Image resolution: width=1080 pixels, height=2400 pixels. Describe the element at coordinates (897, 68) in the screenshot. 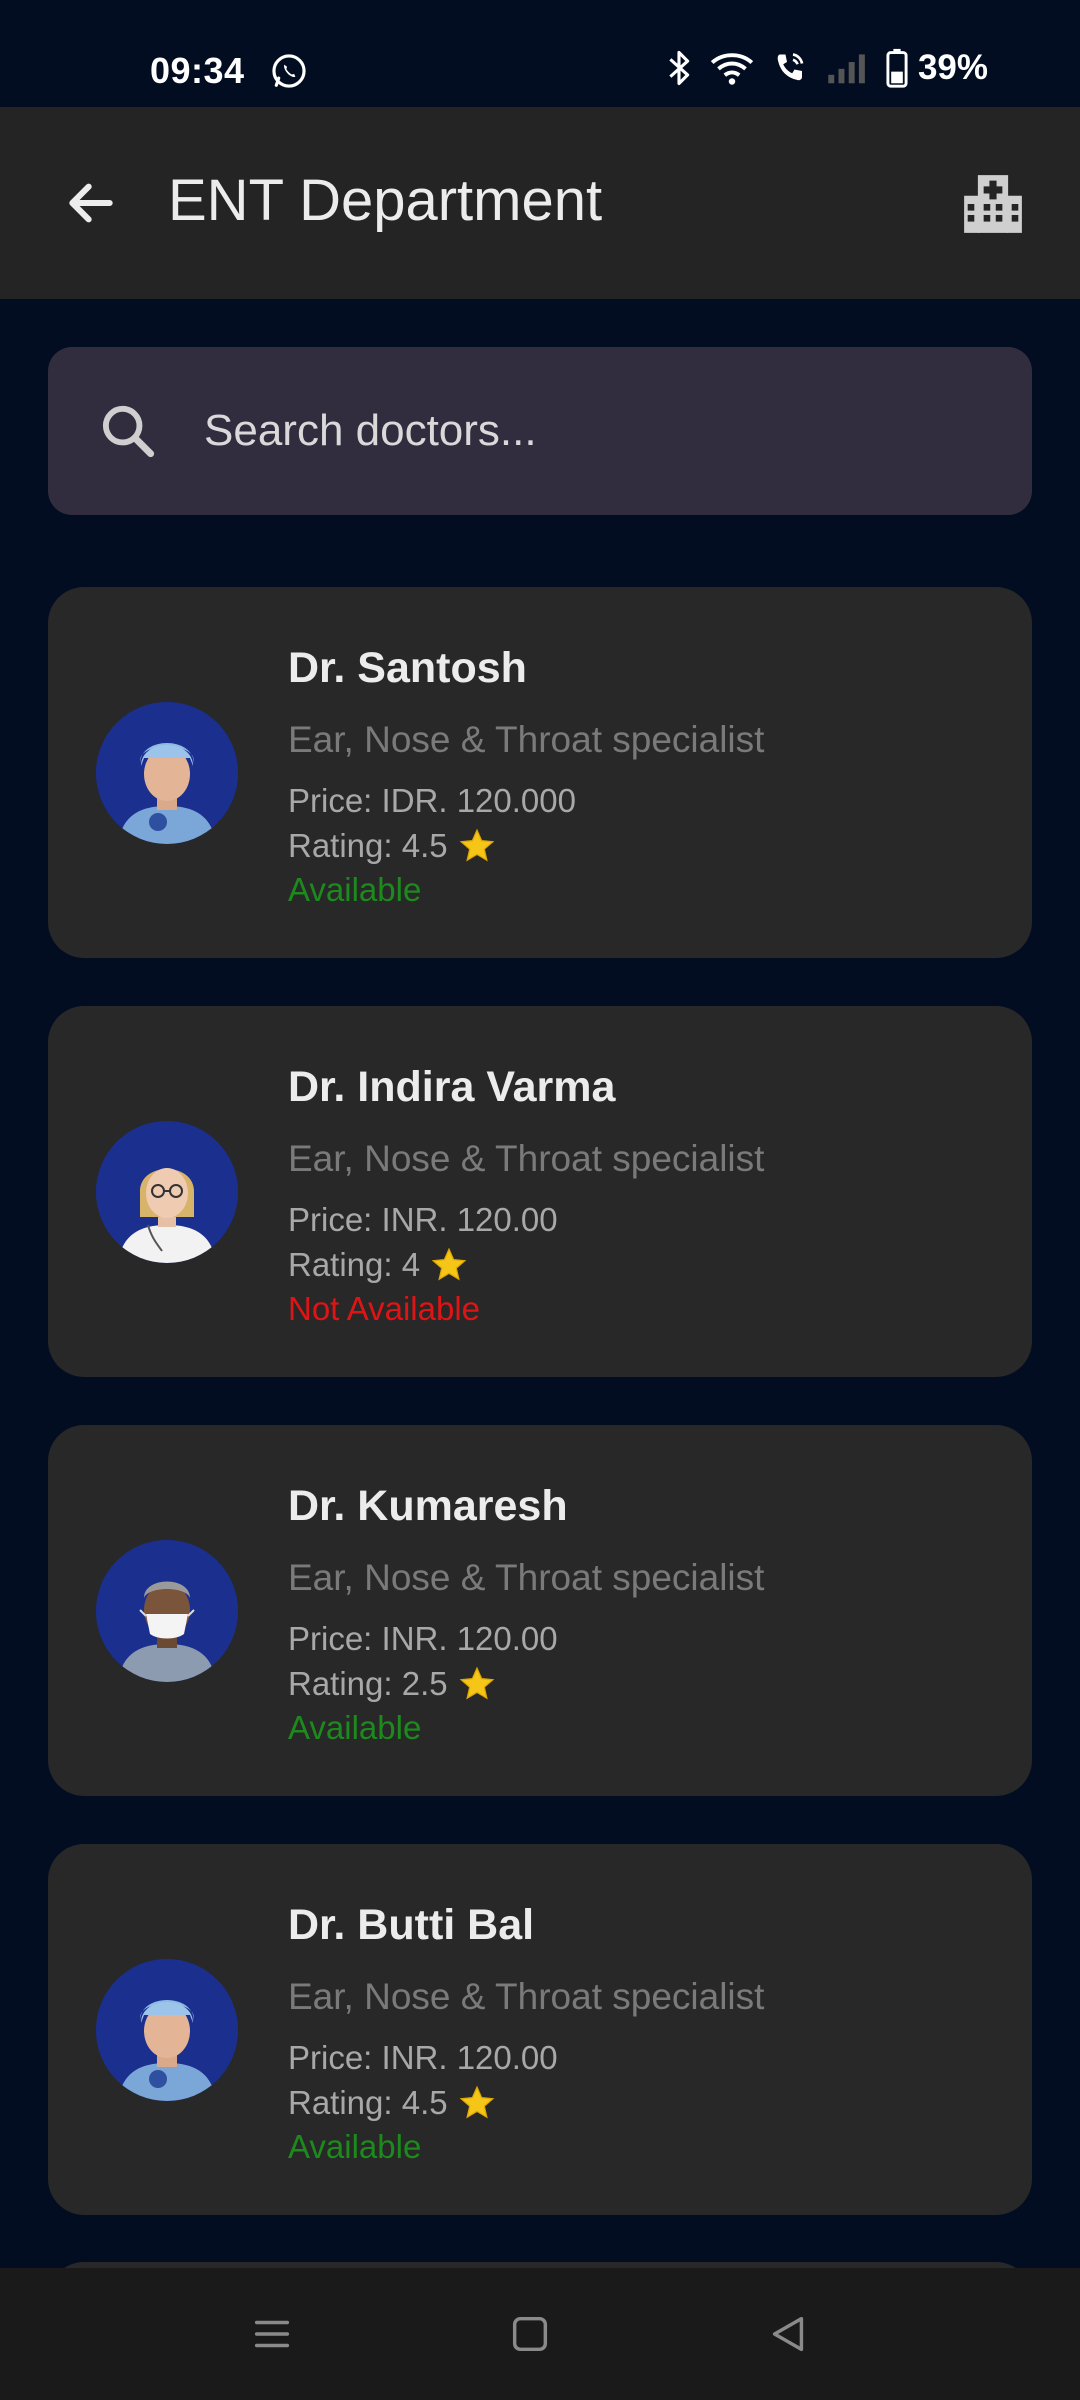

I see `battery-icon` at that location.